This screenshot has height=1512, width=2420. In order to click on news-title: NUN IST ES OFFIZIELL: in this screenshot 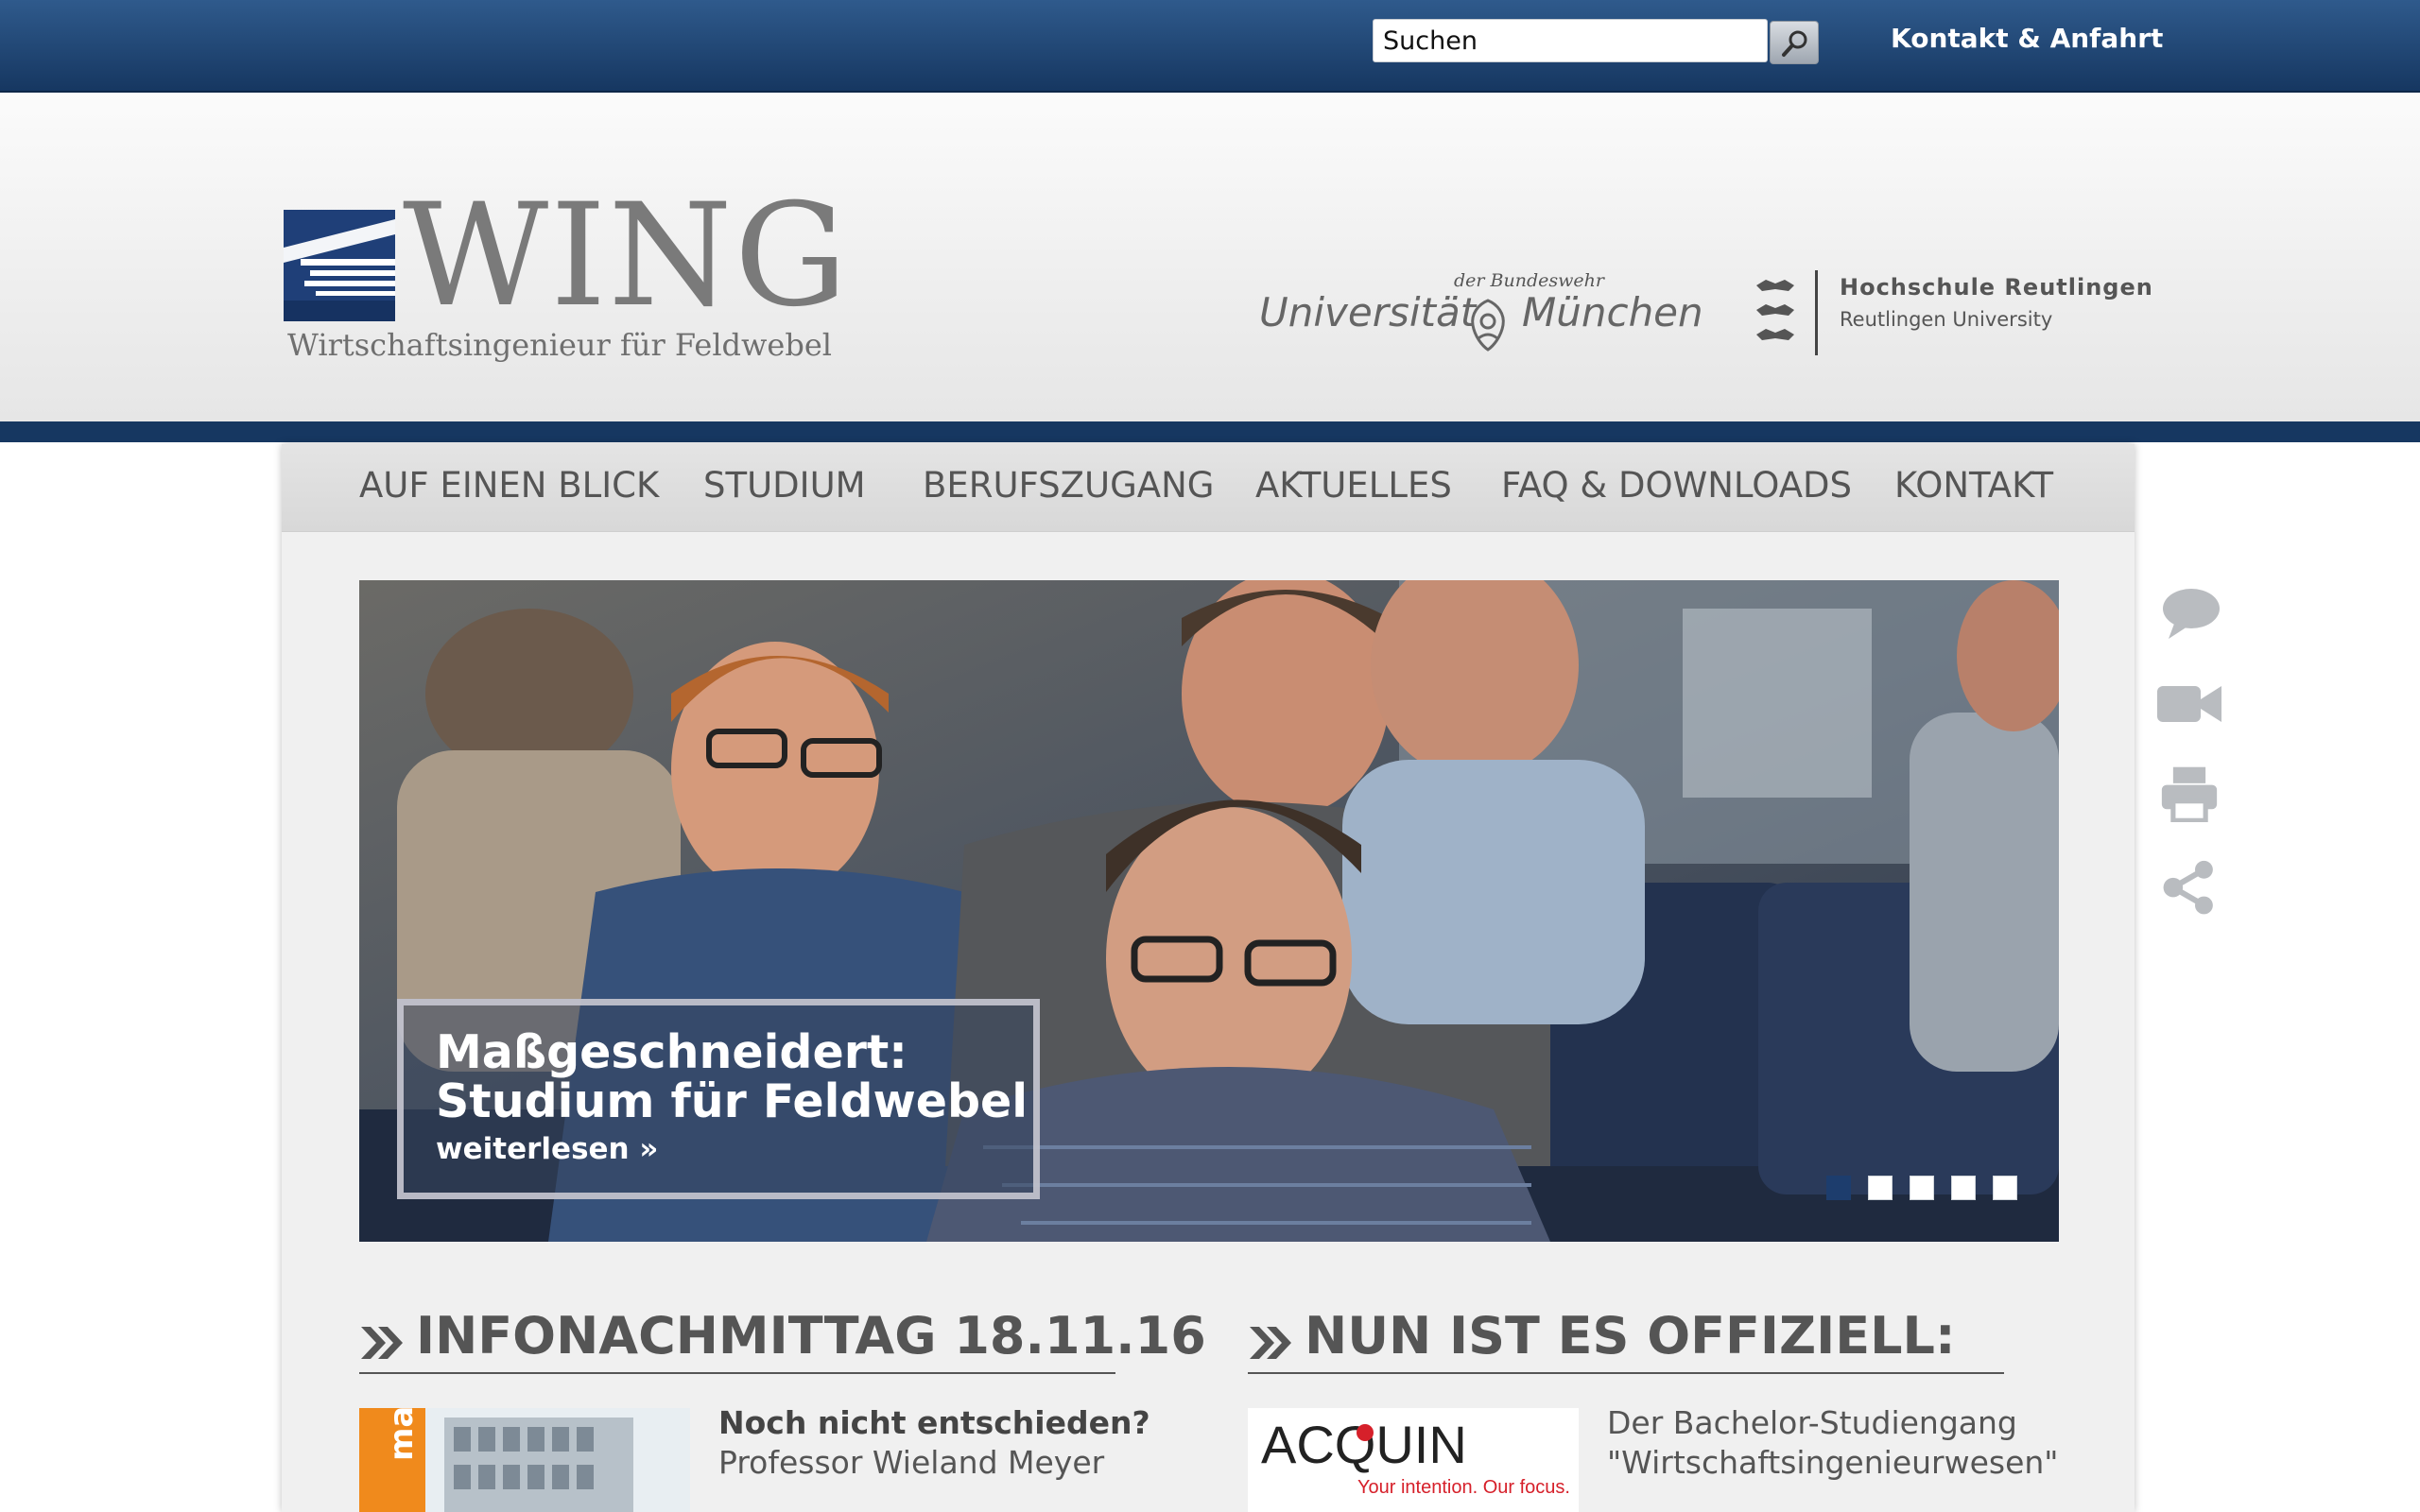, I will do `click(1630, 1336)`.